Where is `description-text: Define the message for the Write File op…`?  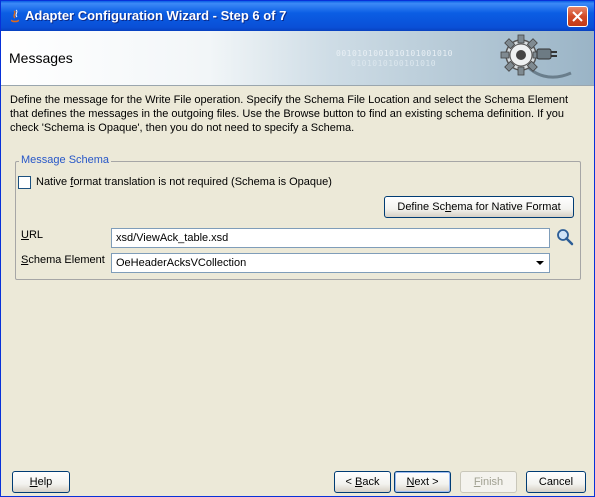
description-text: Define the message for the Write File op… is located at coordinates (289, 114).